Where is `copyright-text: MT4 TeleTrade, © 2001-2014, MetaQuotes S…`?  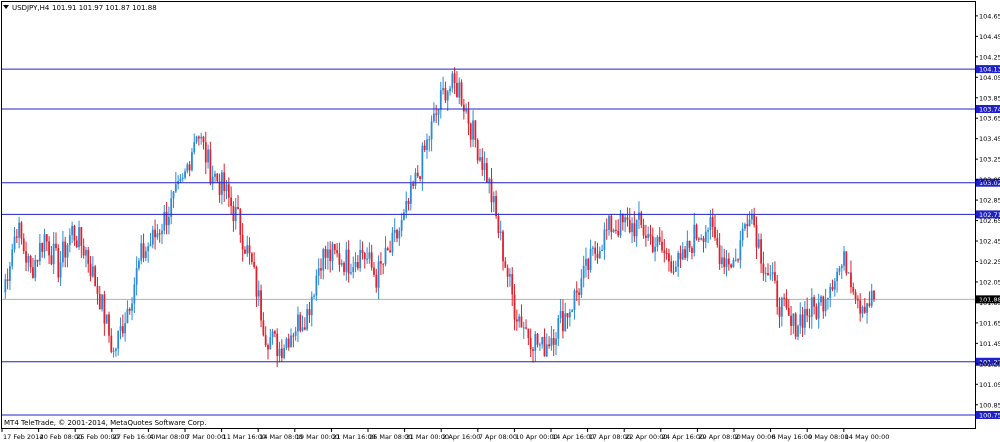
copyright-text: MT4 TeleTrade, © 2001-2014, MetaQuotes S… is located at coordinates (105, 423).